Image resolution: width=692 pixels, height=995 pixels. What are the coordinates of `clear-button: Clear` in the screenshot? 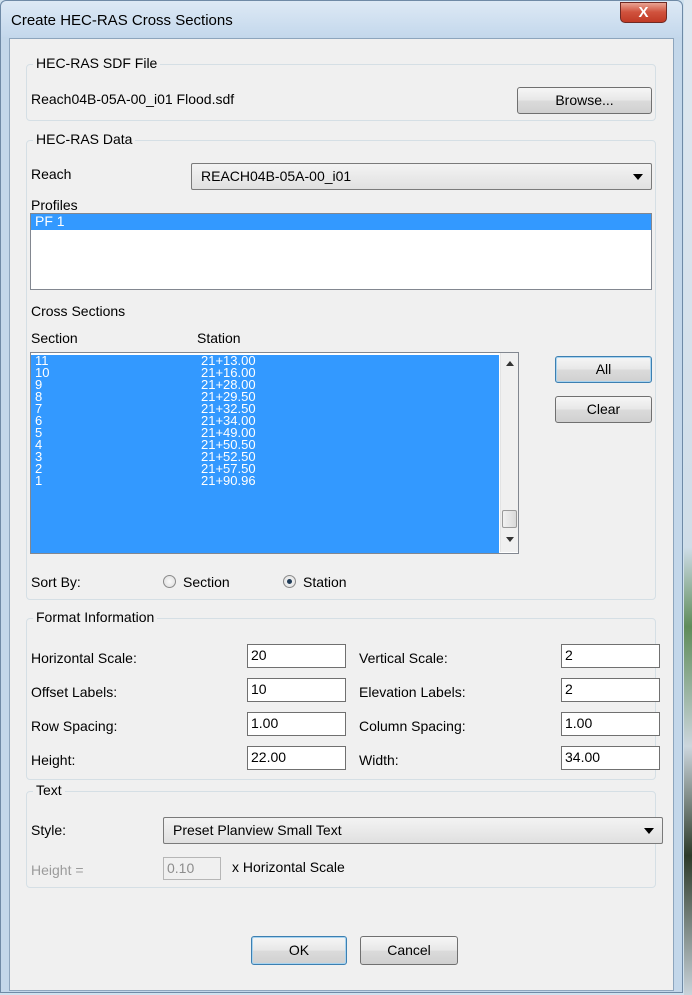 It's located at (603, 409).